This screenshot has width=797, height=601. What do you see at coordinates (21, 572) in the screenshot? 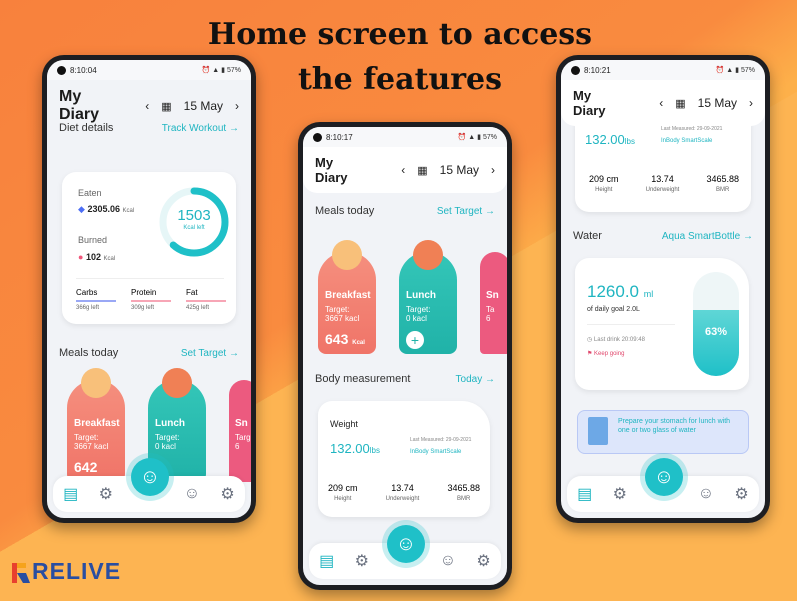
I see `relive-logo-mark` at bounding box center [21, 572].